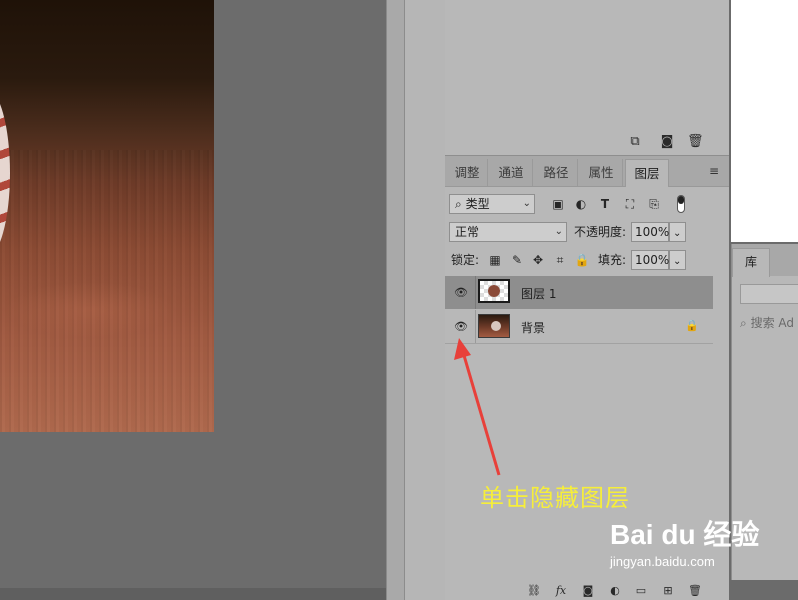  What do you see at coordinates (517, 260) in the screenshot?
I see `lock-pixels-icon: ✎` at bounding box center [517, 260].